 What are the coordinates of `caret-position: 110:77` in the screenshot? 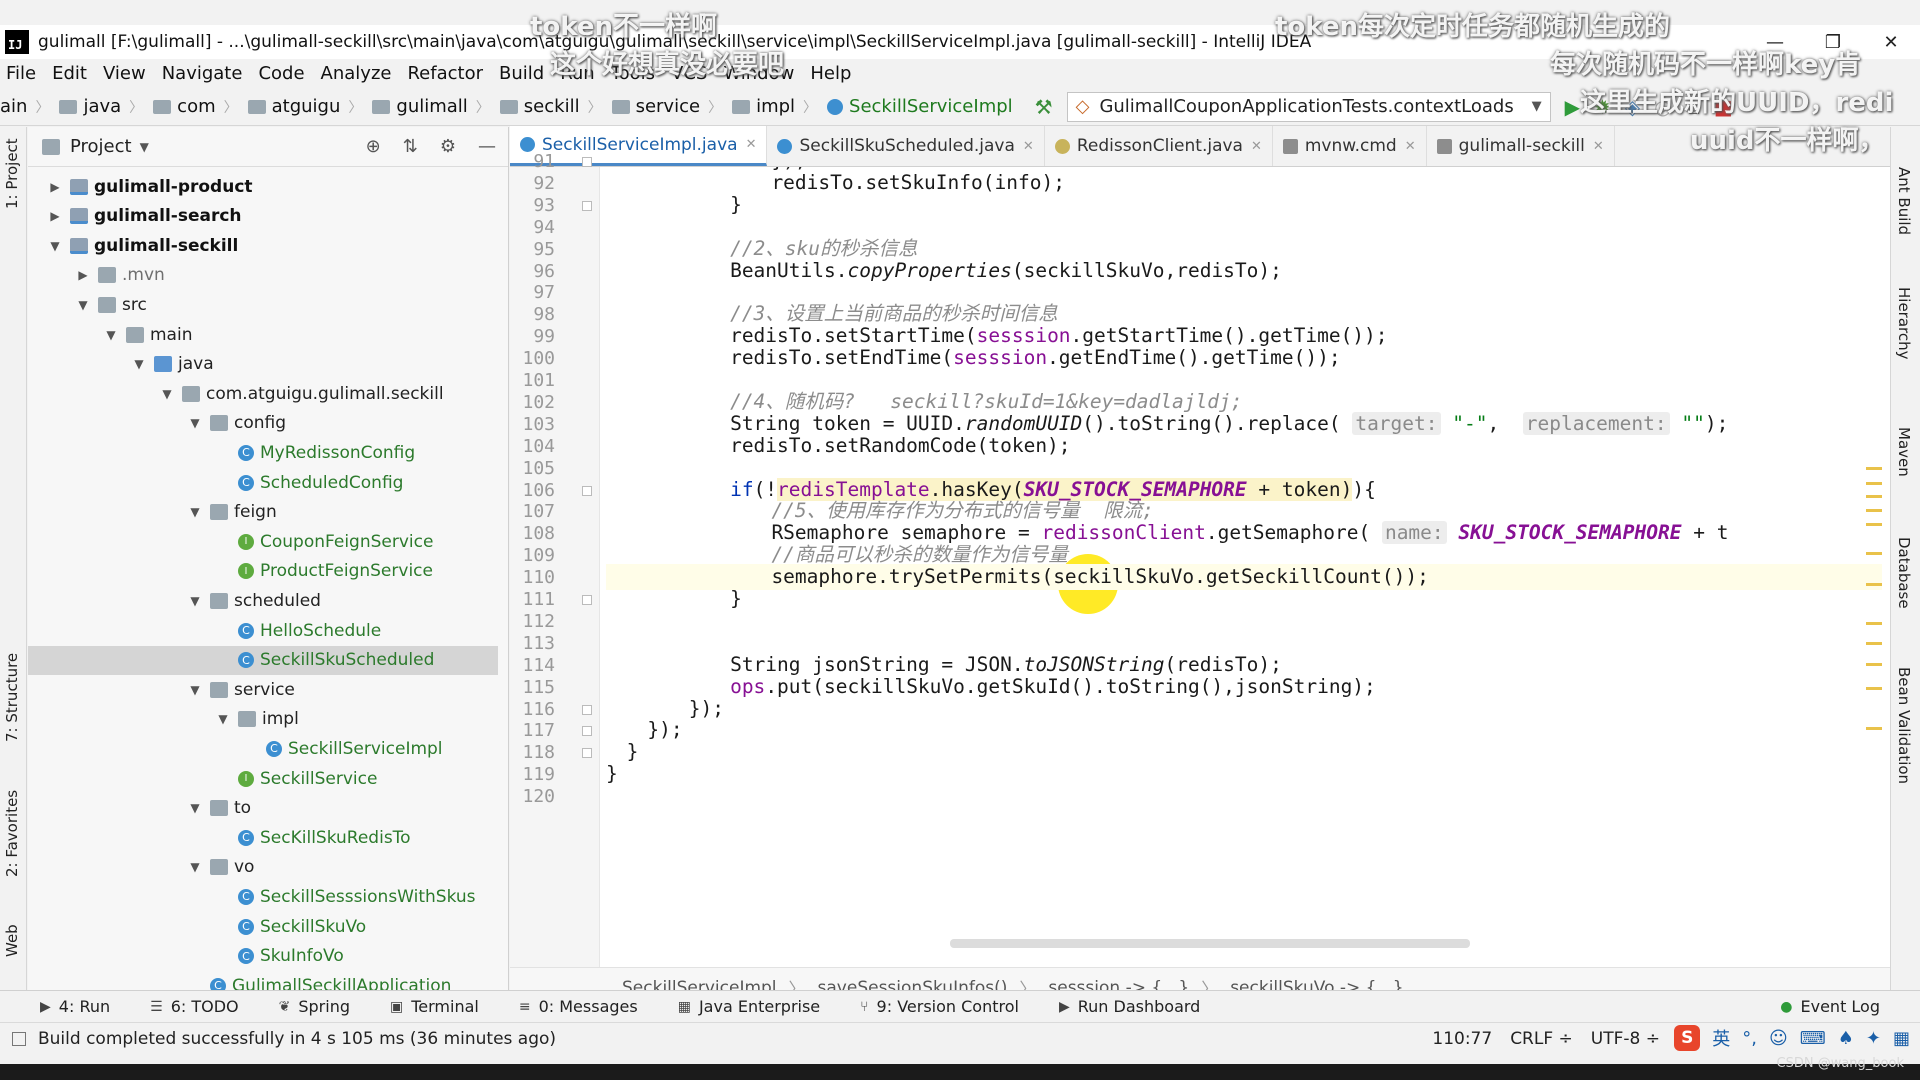 It's located at (1462, 1039).